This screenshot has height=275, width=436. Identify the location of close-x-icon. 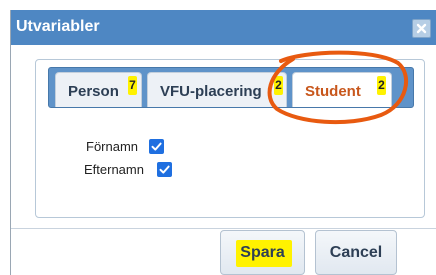
(421, 28).